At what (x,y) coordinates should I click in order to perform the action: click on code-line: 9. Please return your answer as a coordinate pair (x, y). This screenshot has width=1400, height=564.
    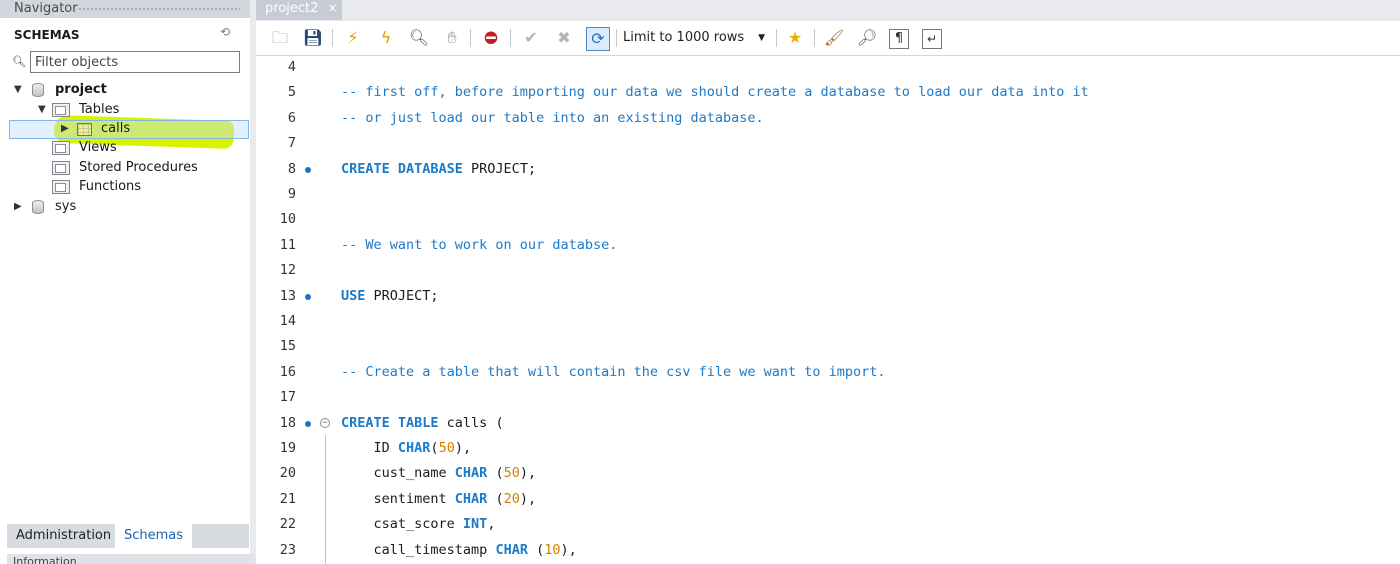
    Looking at the image, I should click on (828, 194).